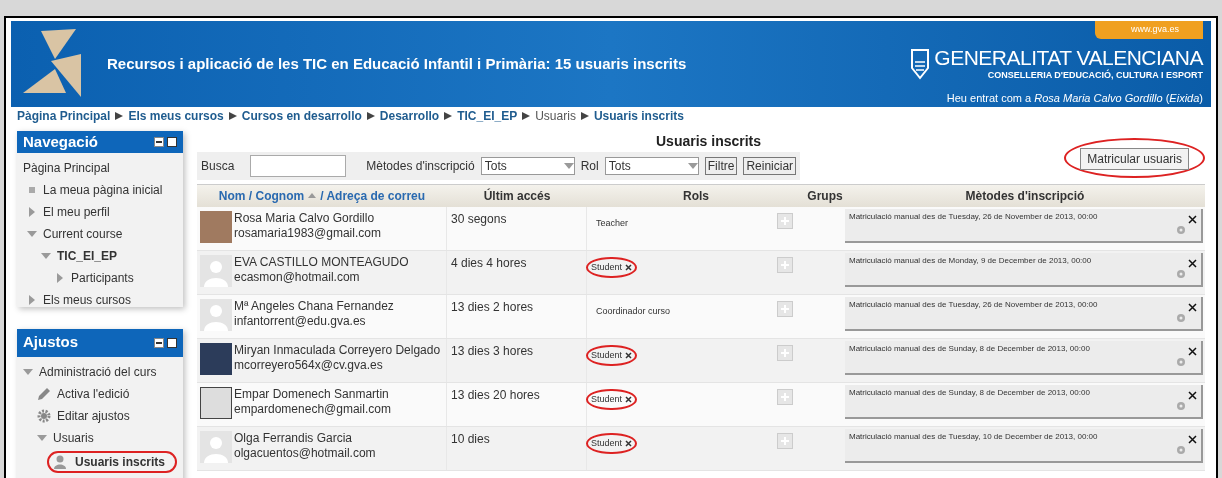 This screenshot has width=1222, height=478. What do you see at coordinates (297, 277) in the screenshot?
I see `user-email: ecasmon@hotmail.com` at bounding box center [297, 277].